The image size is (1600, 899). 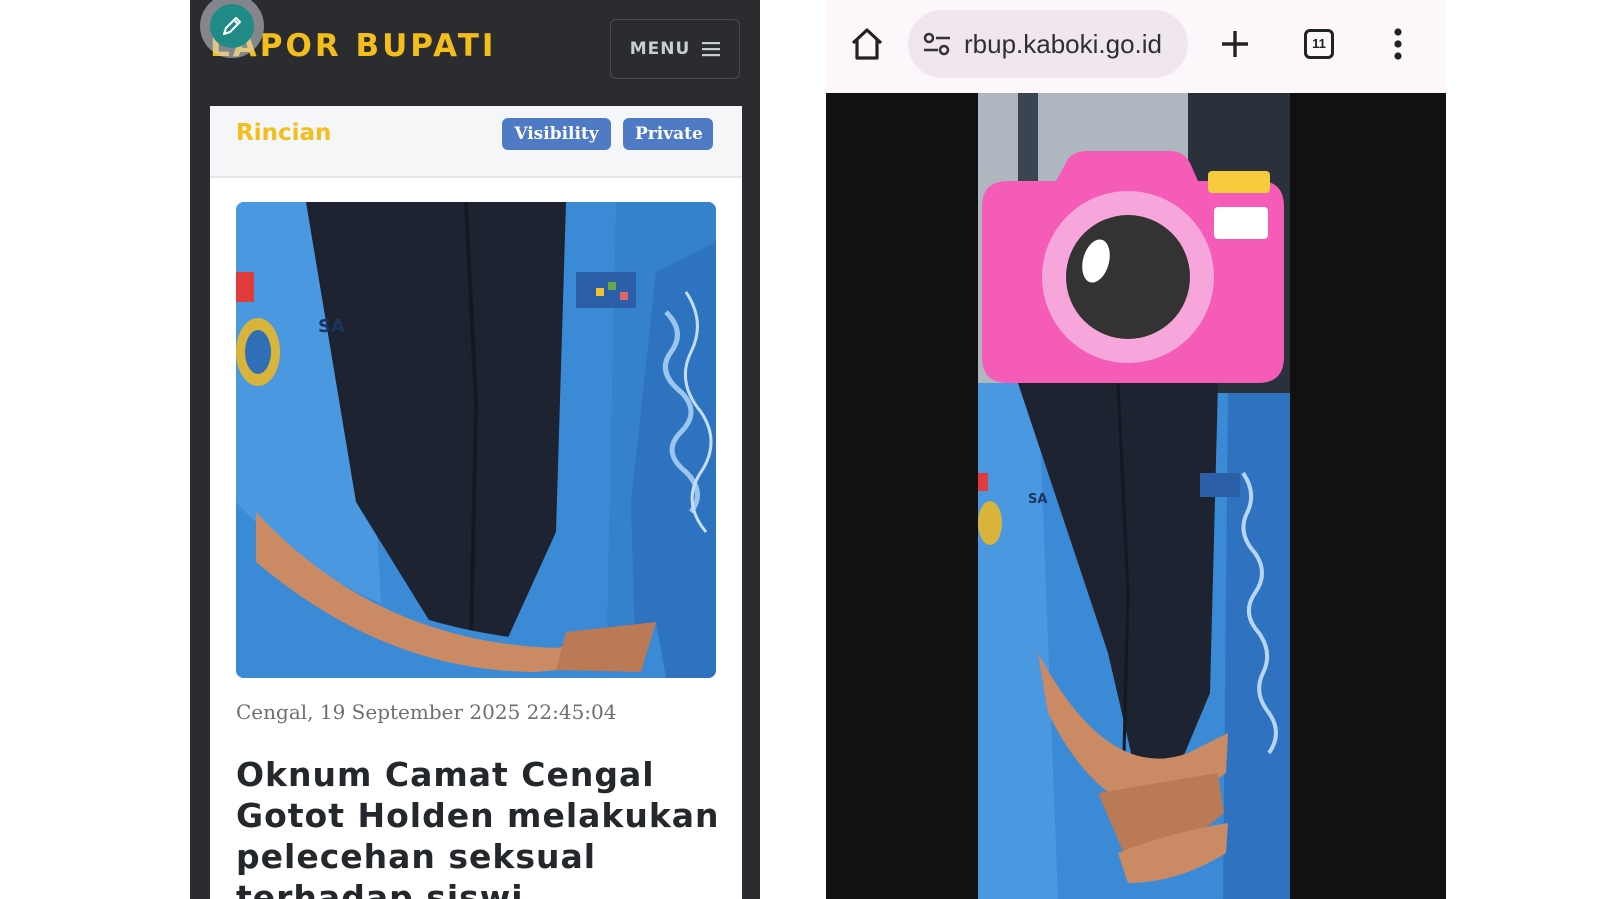 What do you see at coordinates (1074, 44) in the screenshot?
I see `url-text: rbup.kaboki.go.id` at bounding box center [1074, 44].